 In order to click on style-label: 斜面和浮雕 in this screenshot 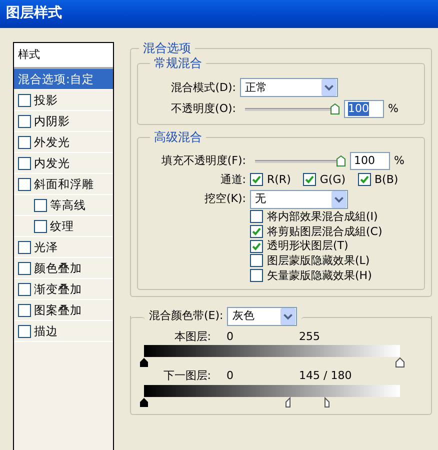, I will do `click(64, 184)`.